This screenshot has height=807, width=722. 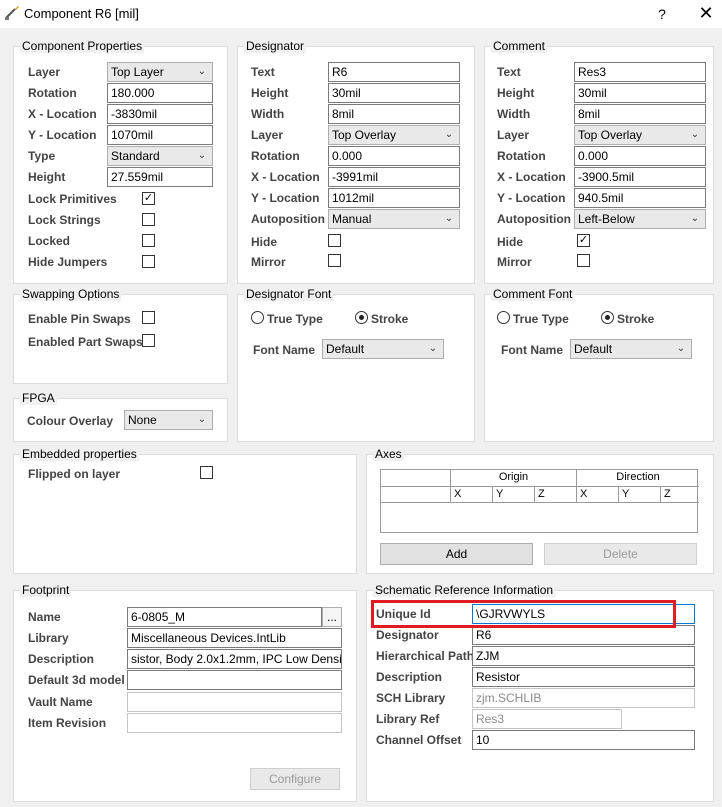 I want to click on designator-hide-checkbox, so click(x=334, y=240).